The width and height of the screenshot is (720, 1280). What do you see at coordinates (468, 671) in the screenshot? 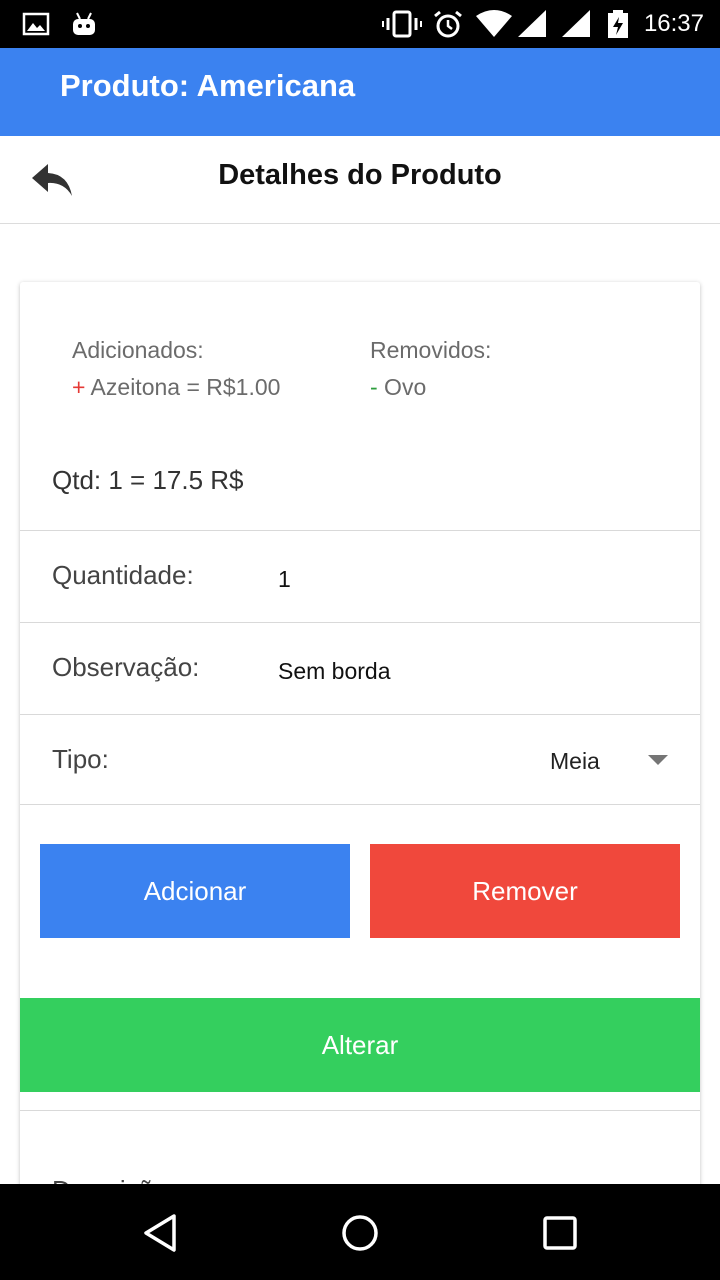
I see `observation-input: Sem borda` at bounding box center [468, 671].